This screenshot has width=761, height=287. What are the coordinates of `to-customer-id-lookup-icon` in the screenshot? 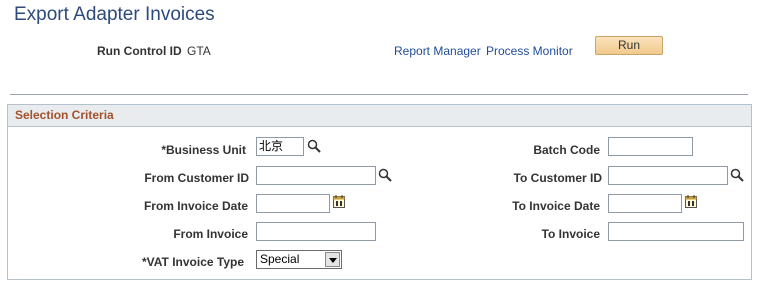 It's located at (737, 177).